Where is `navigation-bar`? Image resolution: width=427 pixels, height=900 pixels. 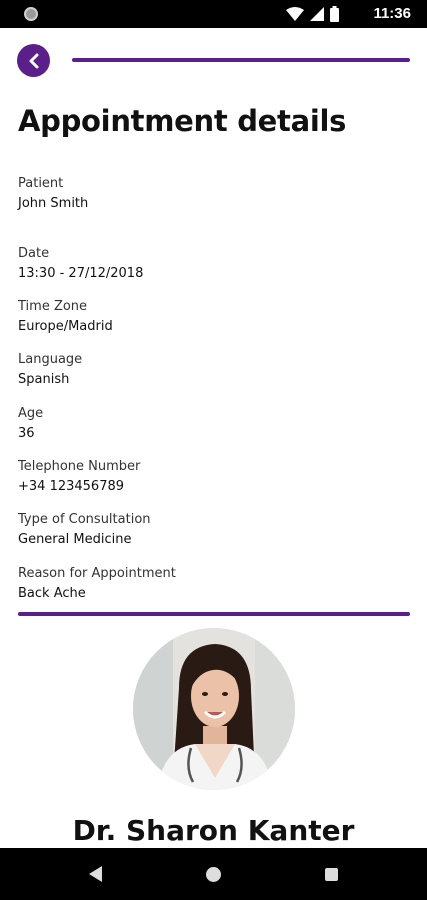 navigation-bar is located at coordinates (213, 874).